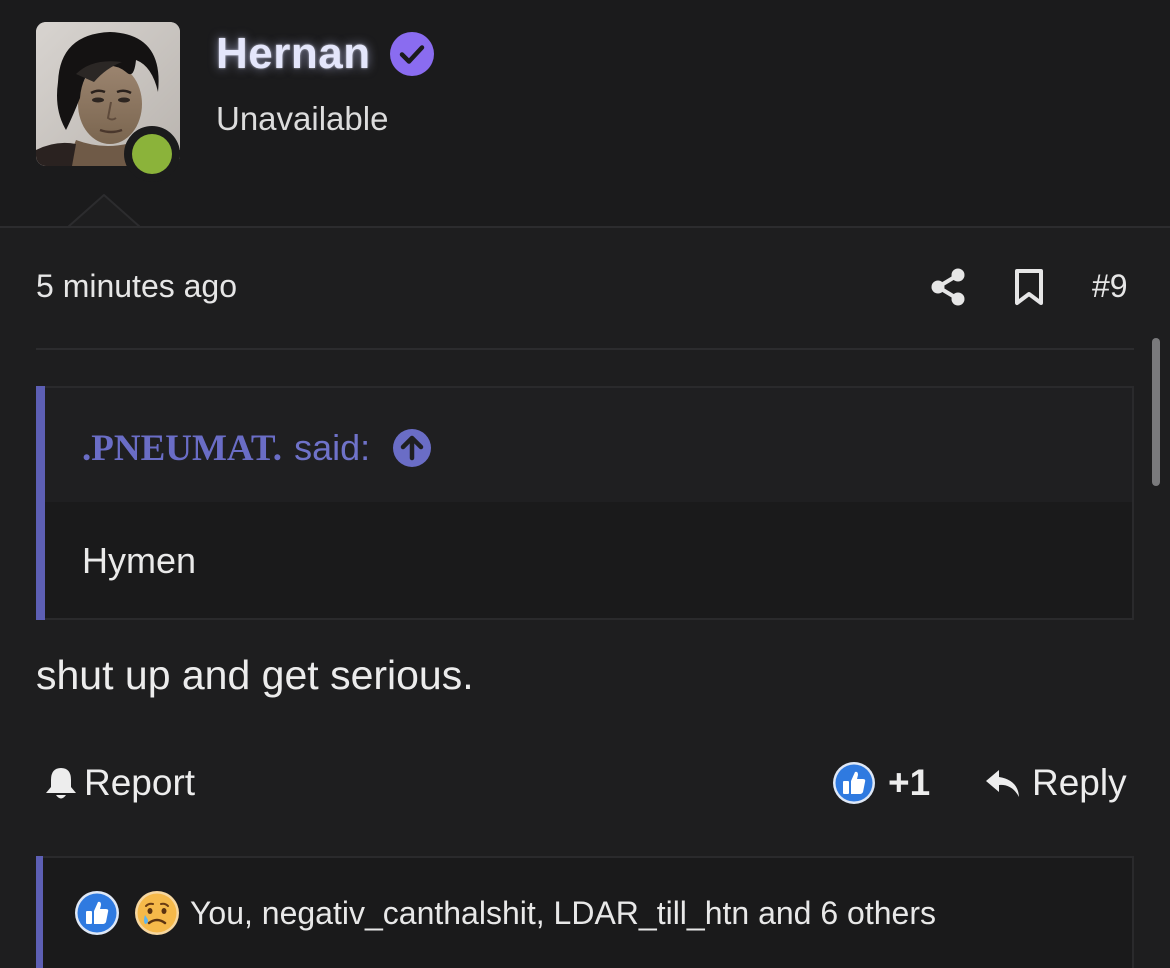  I want to click on report-button: Report, so click(119, 783).